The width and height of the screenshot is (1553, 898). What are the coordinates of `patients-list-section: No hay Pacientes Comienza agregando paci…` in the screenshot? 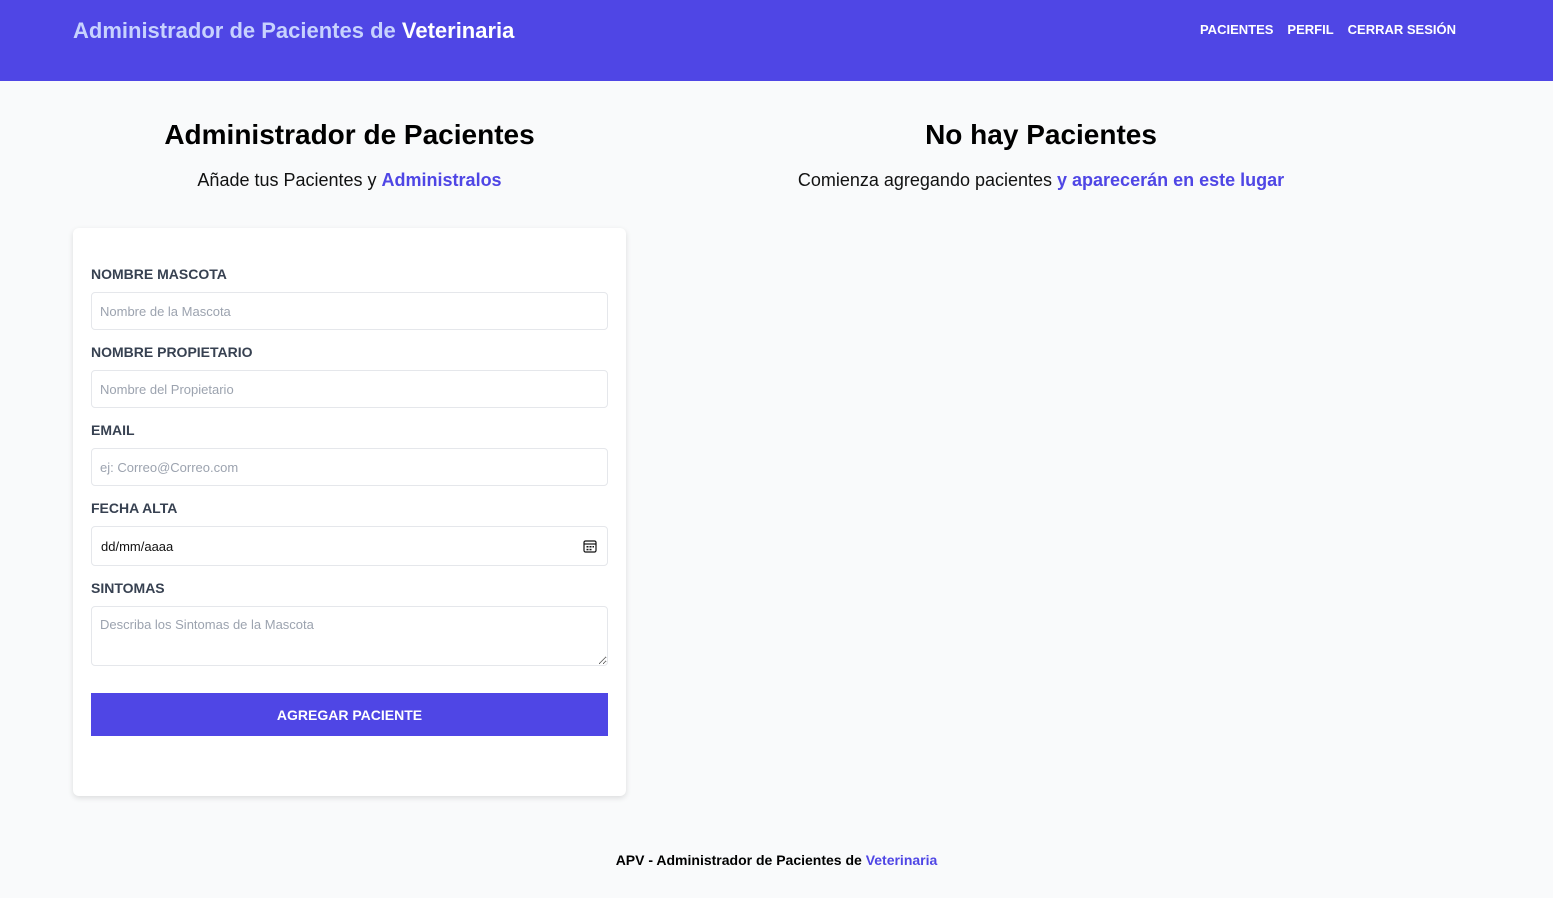 It's located at (1041, 155).